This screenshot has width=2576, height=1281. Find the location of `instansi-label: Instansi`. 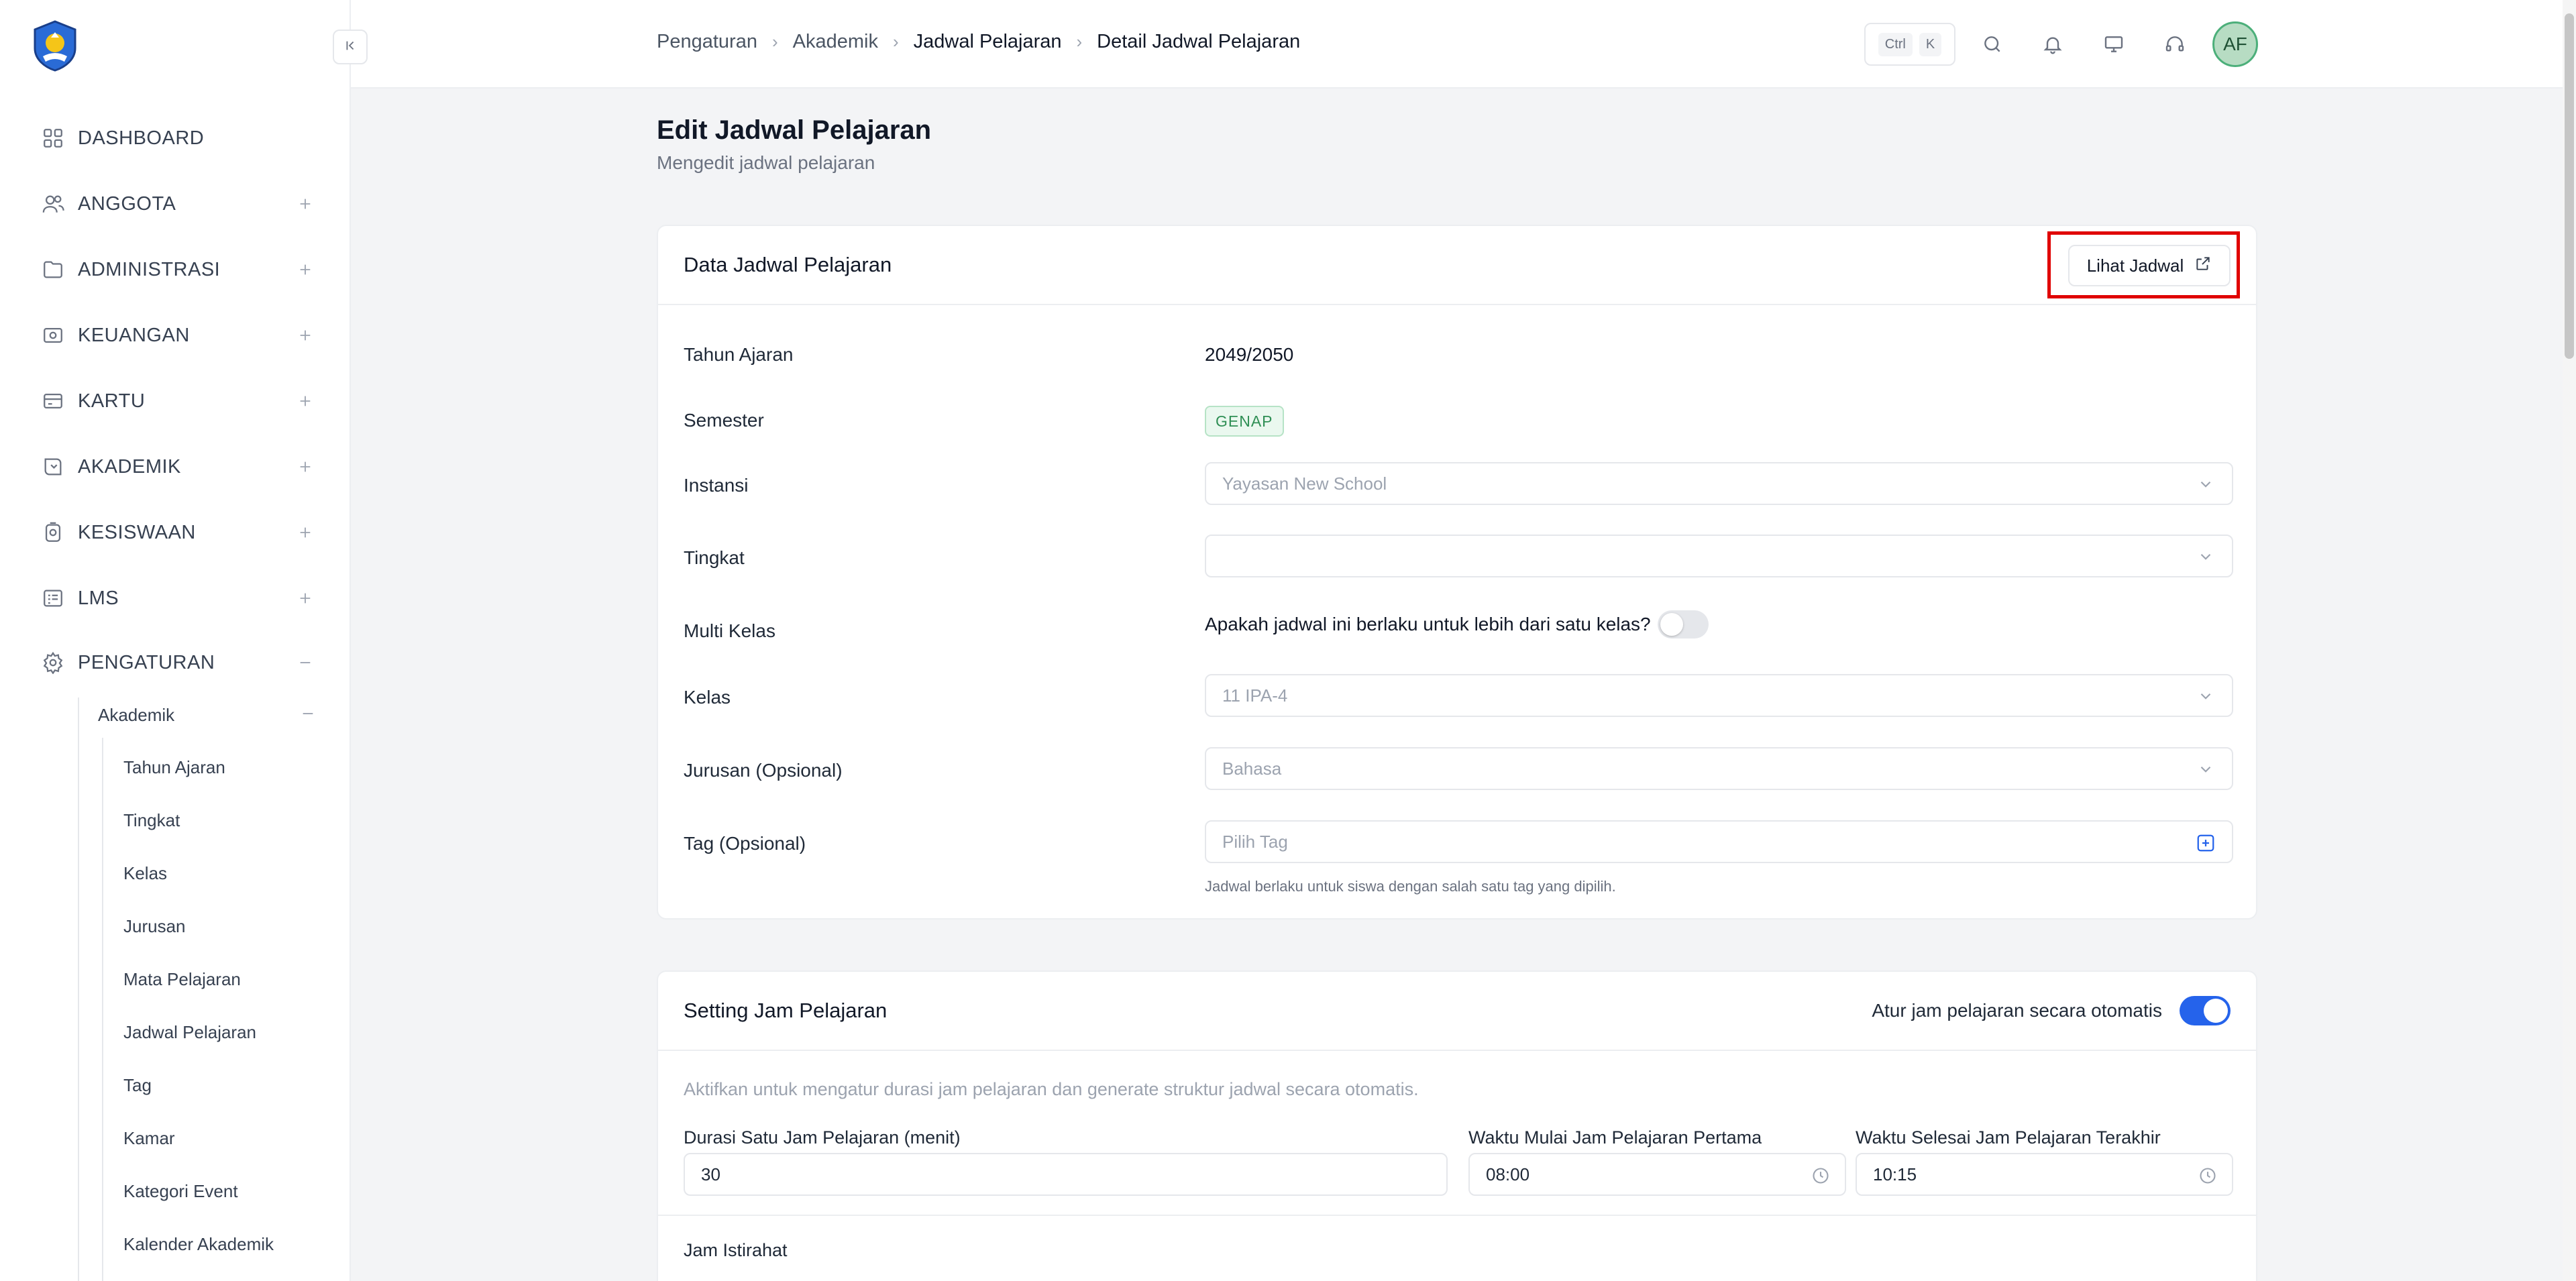

instansi-label: Instansi is located at coordinates (716, 486).